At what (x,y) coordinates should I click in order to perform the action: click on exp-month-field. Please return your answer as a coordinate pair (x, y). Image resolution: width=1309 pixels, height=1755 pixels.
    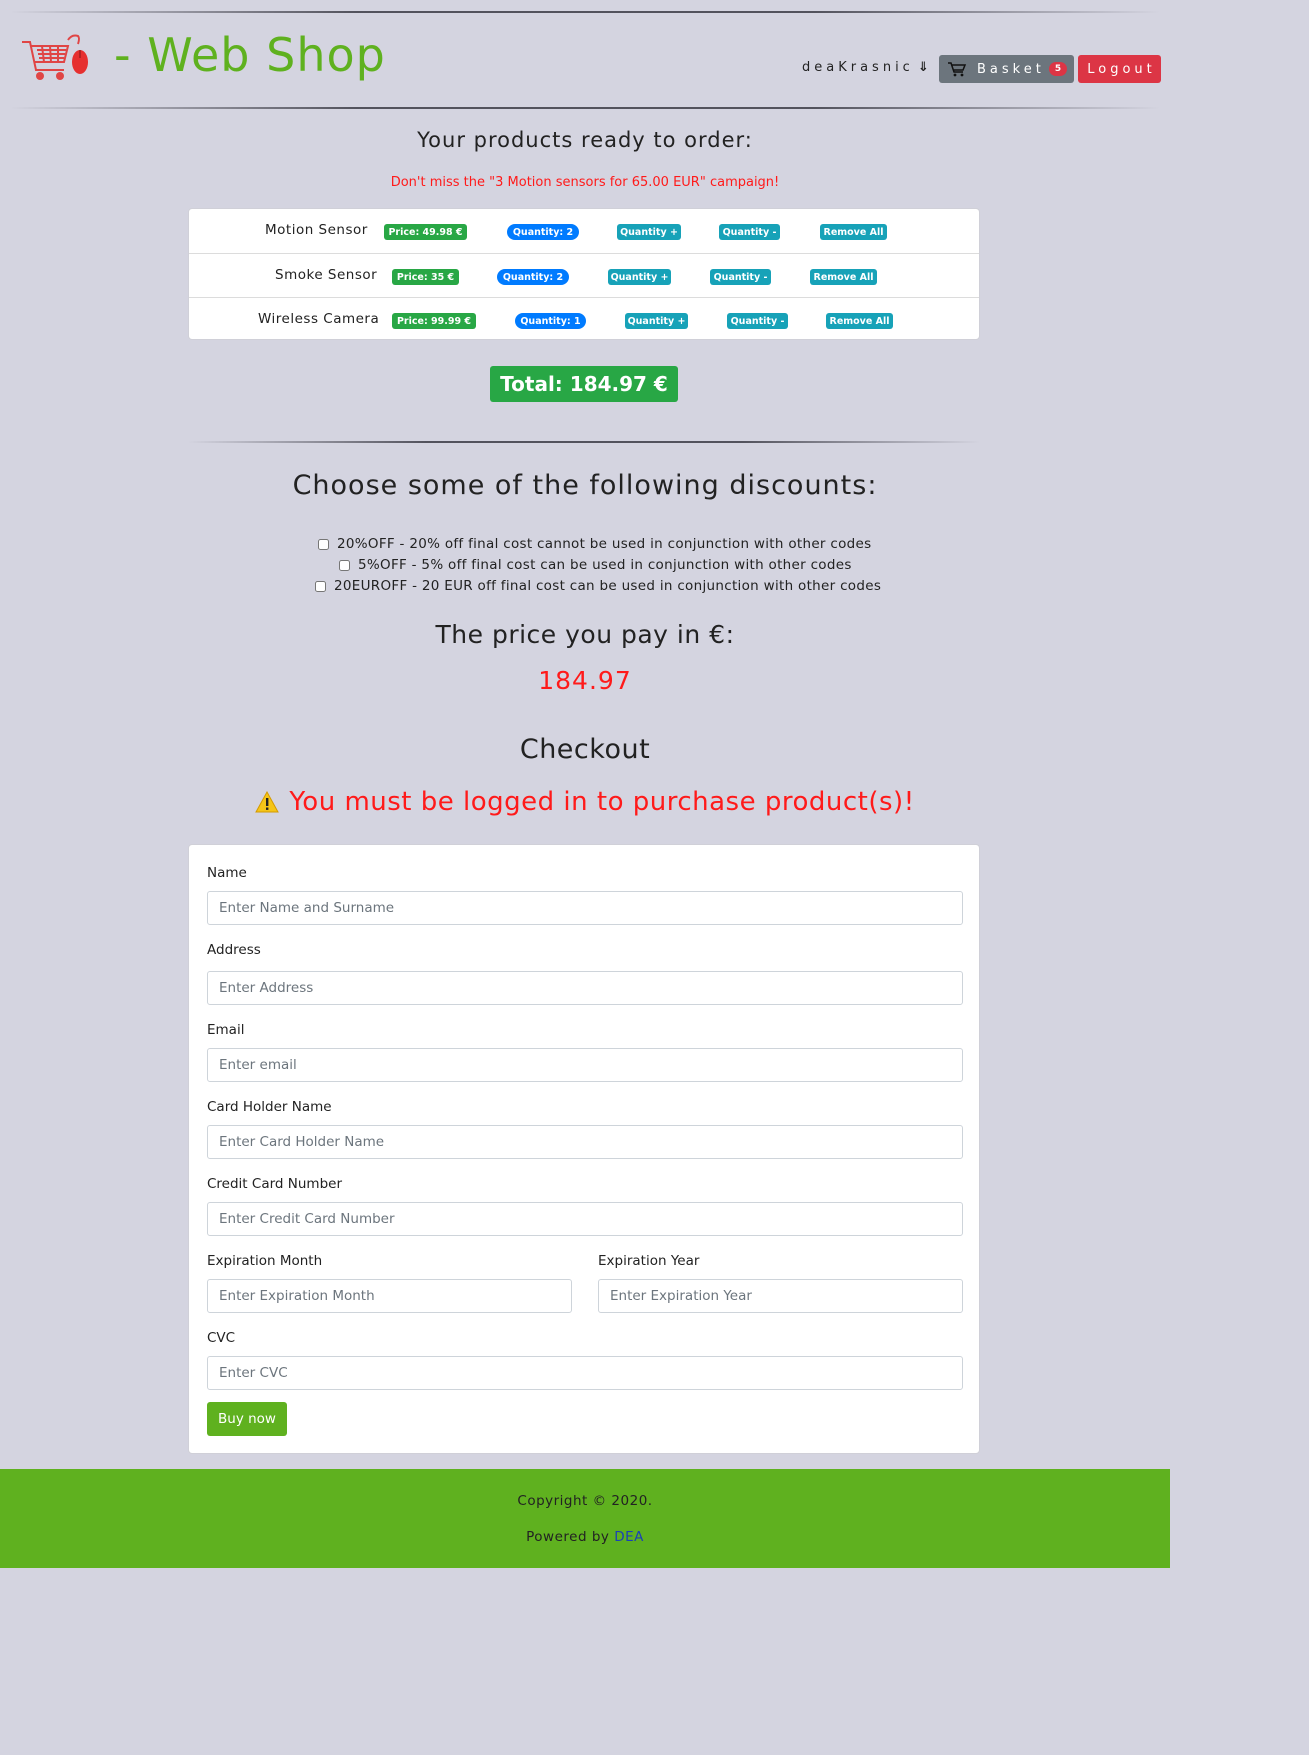
    Looking at the image, I should click on (389, 1296).